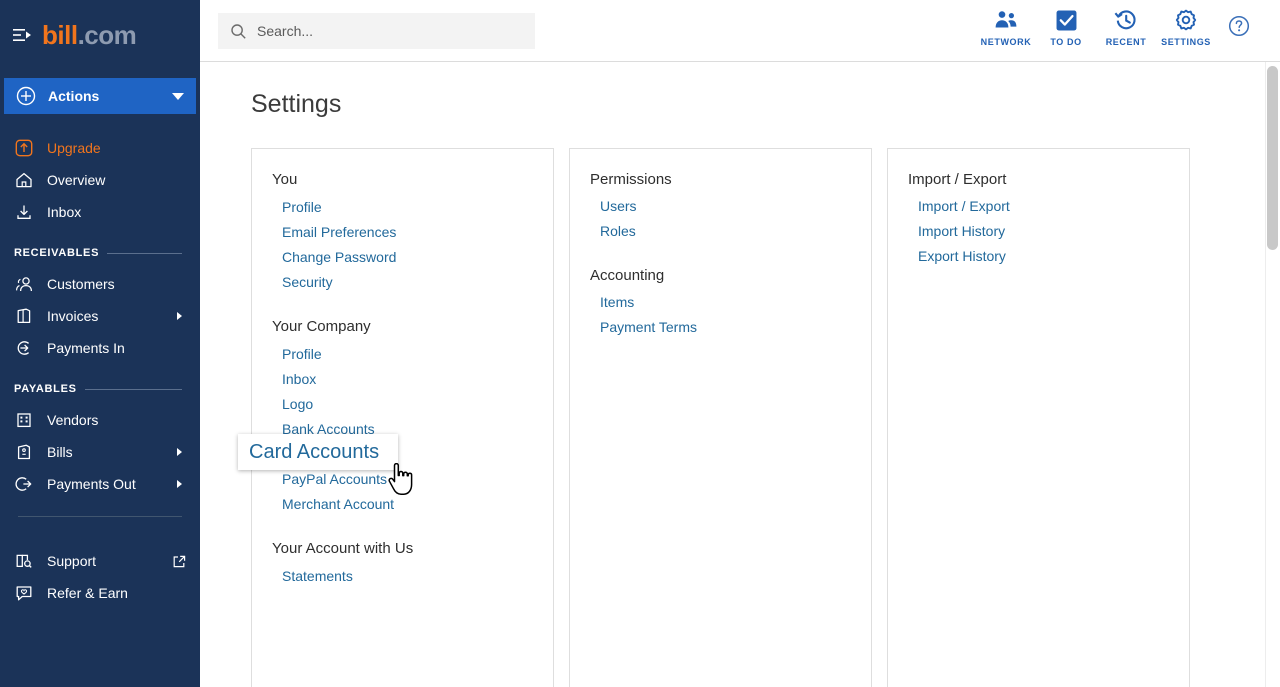  What do you see at coordinates (321, 326) in the screenshot?
I see `group-title-your-company: Your Company` at bounding box center [321, 326].